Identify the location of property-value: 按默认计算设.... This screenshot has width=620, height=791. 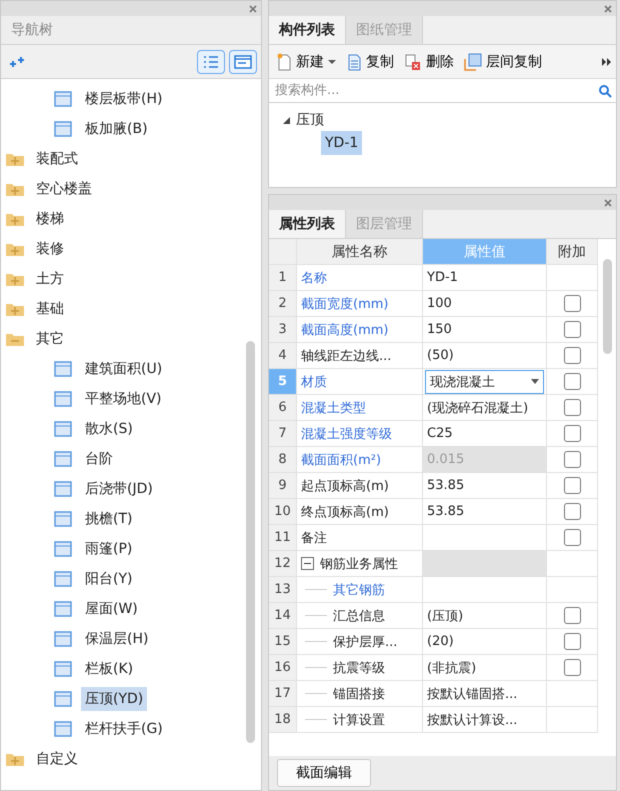
(485, 720).